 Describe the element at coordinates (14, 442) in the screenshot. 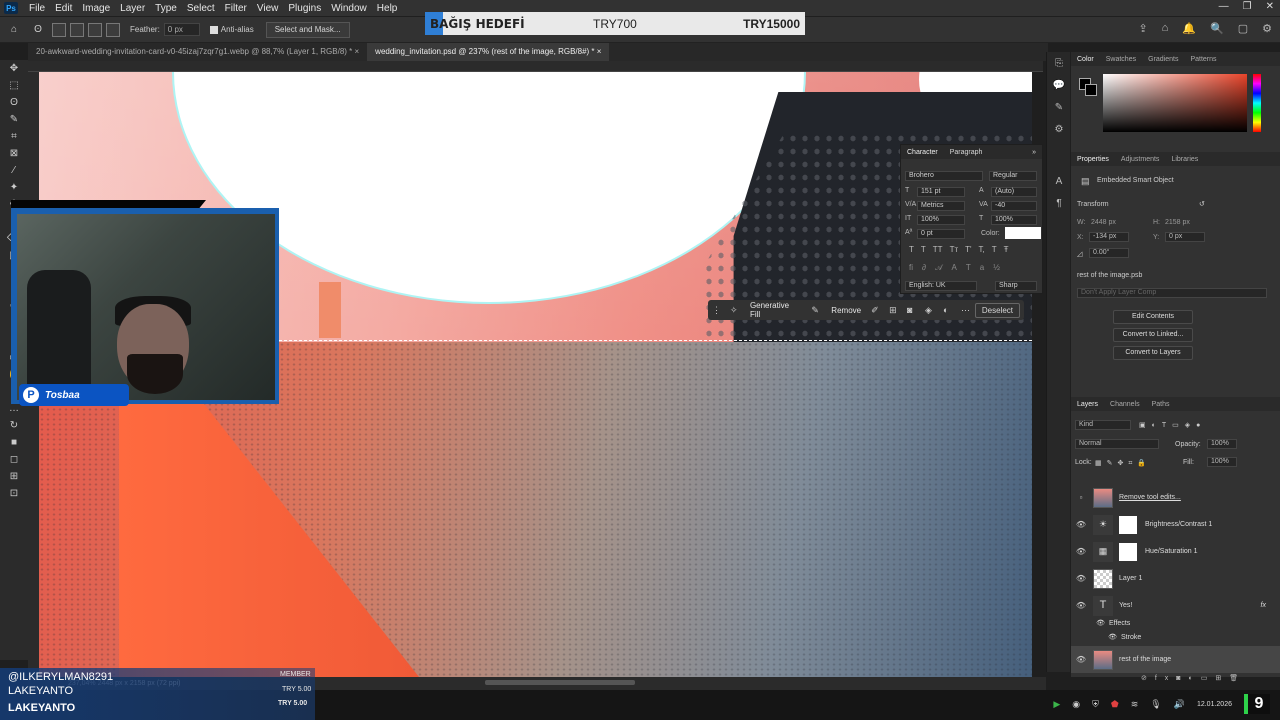

I see `foreground-color-icon: ■` at that location.